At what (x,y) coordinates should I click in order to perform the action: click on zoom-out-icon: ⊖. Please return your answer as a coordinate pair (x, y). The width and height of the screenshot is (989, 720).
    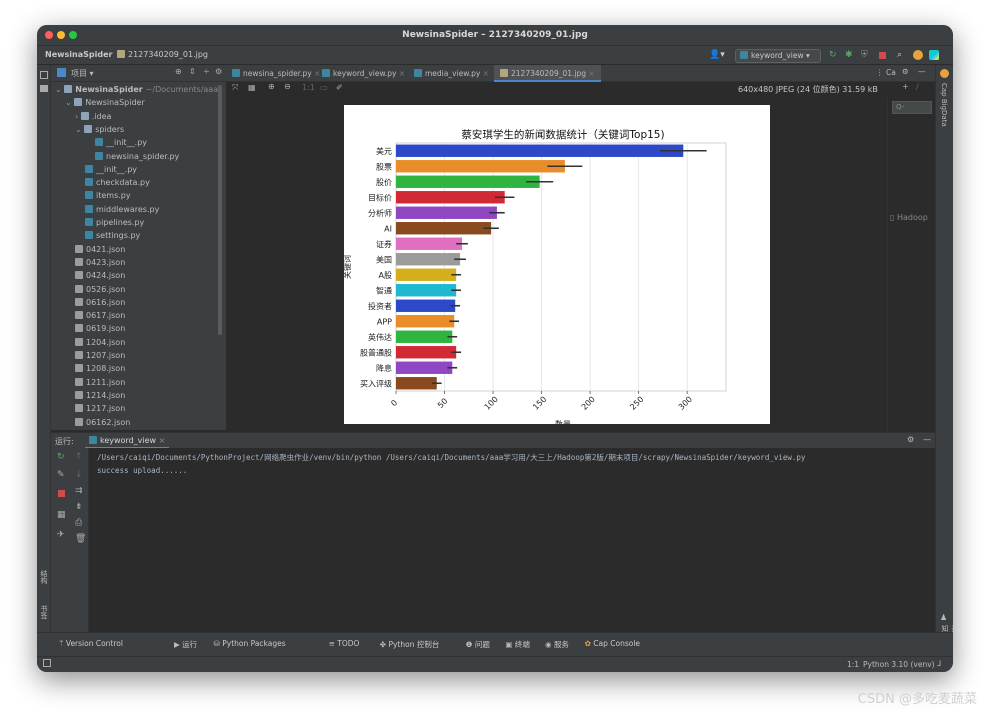
    Looking at the image, I should click on (287, 86).